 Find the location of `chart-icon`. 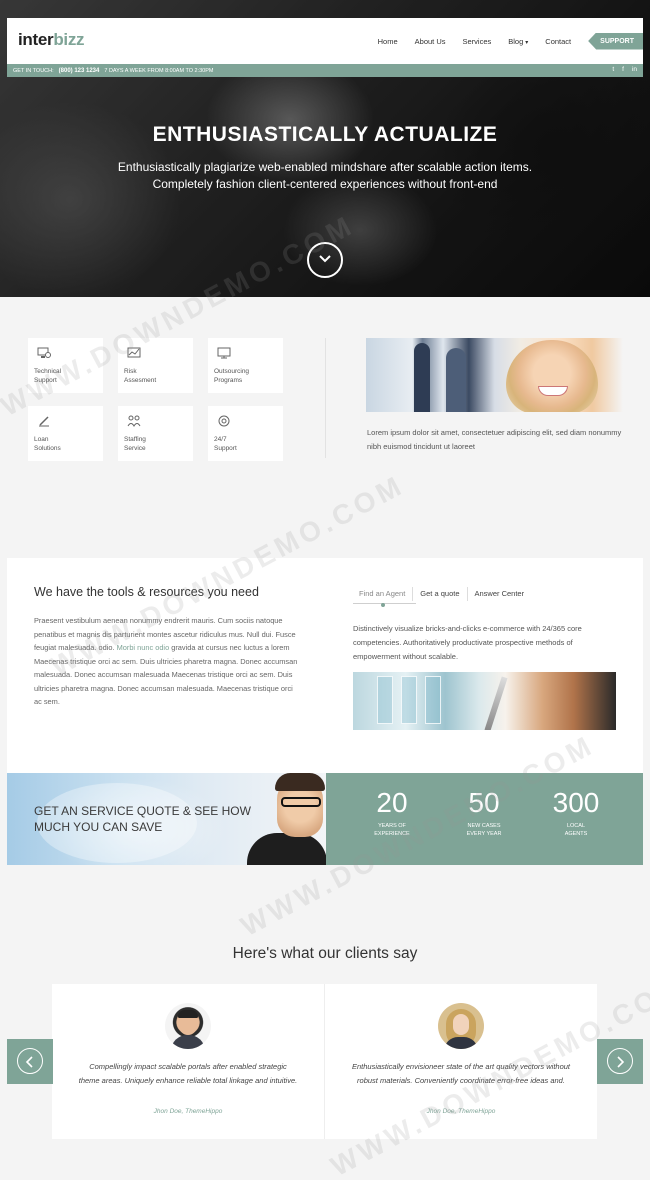

chart-icon is located at coordinates (134, 352).